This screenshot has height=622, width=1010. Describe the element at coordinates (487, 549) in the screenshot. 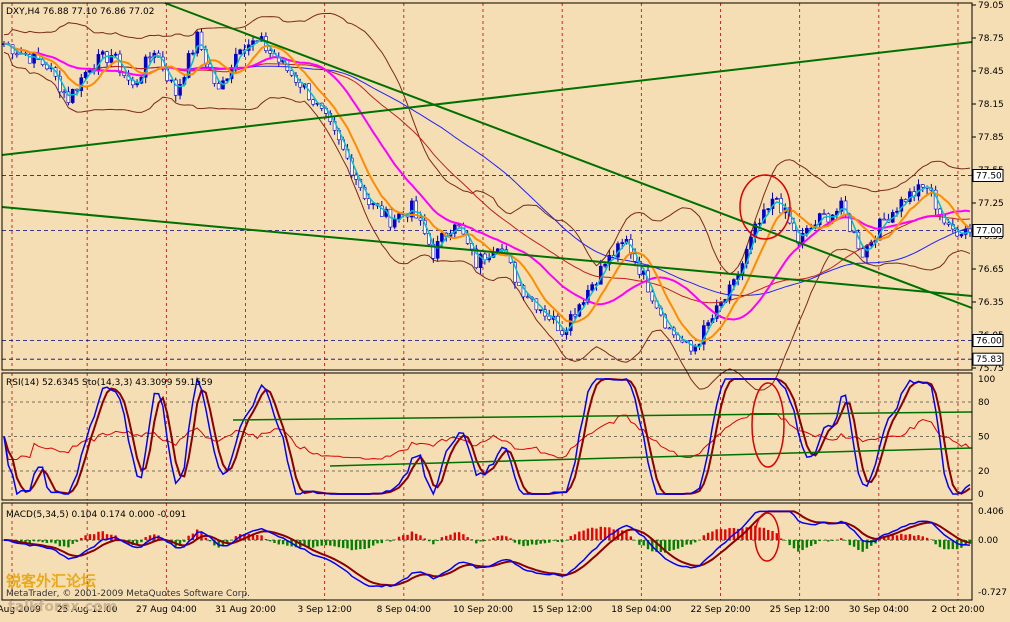

I see `macd-line` at that location.